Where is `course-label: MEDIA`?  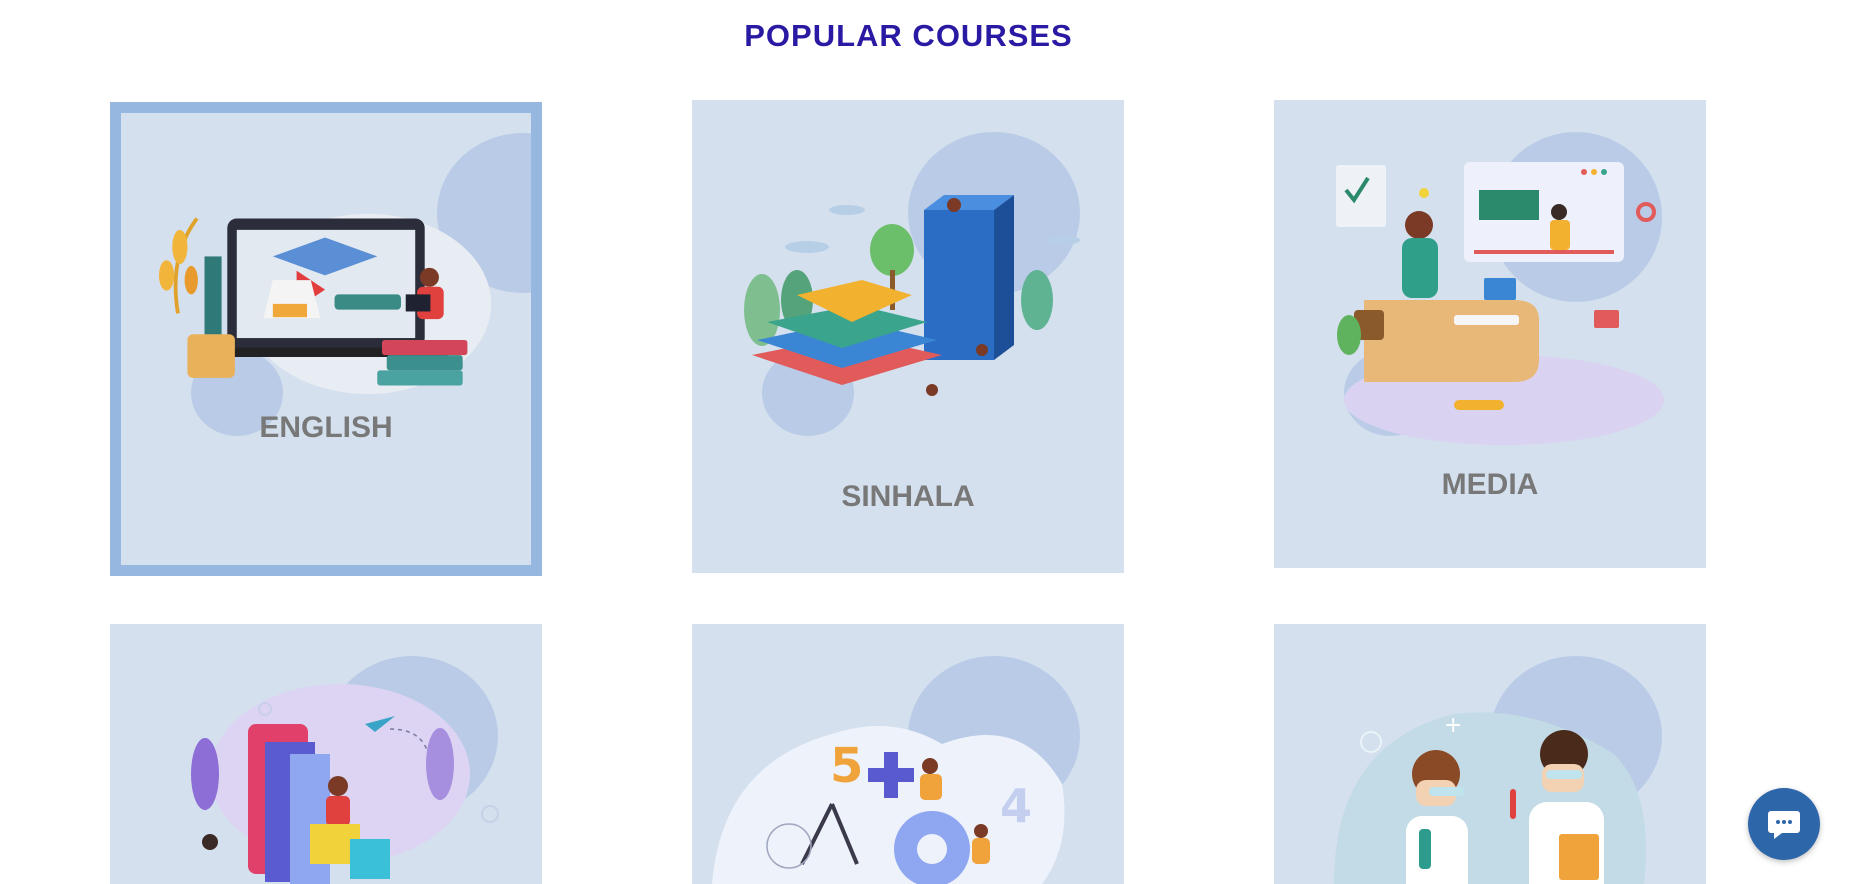 course-label: MEDIA is located at coordinates (1490, 484).